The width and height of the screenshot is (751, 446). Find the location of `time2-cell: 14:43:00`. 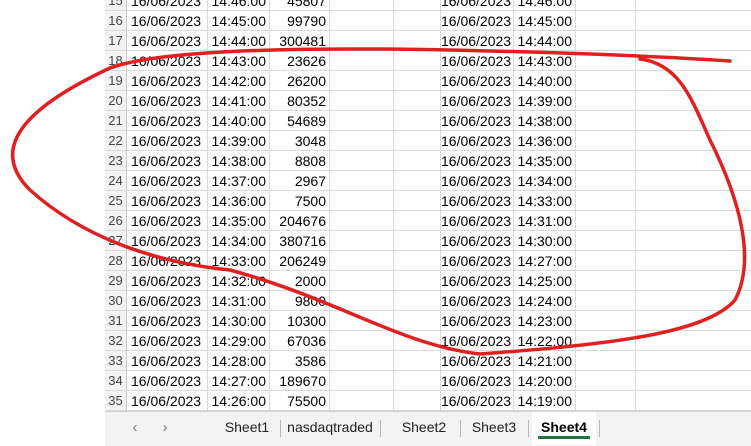

time2-cell: 14:43:00 is located at coordinates (545, 61).